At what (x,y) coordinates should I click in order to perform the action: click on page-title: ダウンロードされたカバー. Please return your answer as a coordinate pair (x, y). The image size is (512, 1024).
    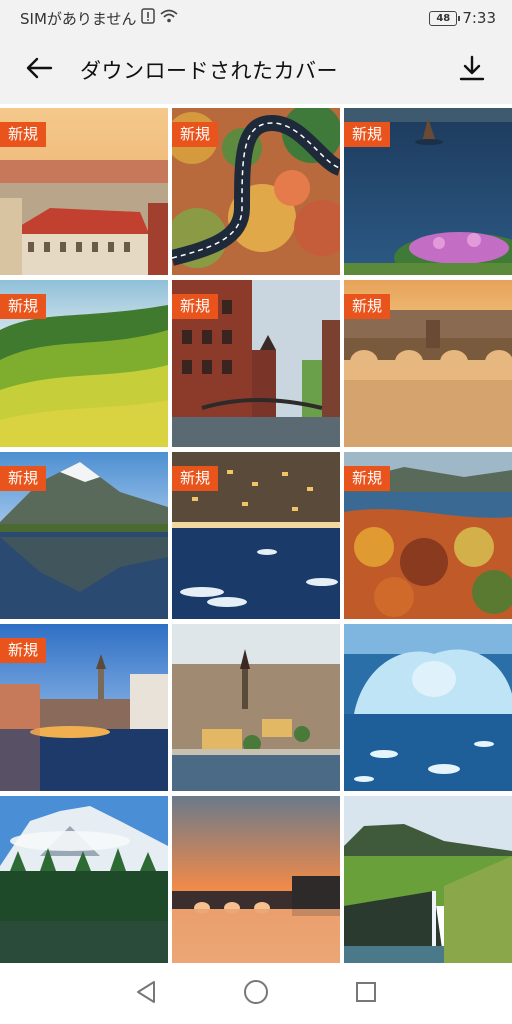
    Looking at the image, I should click on (209, 71).